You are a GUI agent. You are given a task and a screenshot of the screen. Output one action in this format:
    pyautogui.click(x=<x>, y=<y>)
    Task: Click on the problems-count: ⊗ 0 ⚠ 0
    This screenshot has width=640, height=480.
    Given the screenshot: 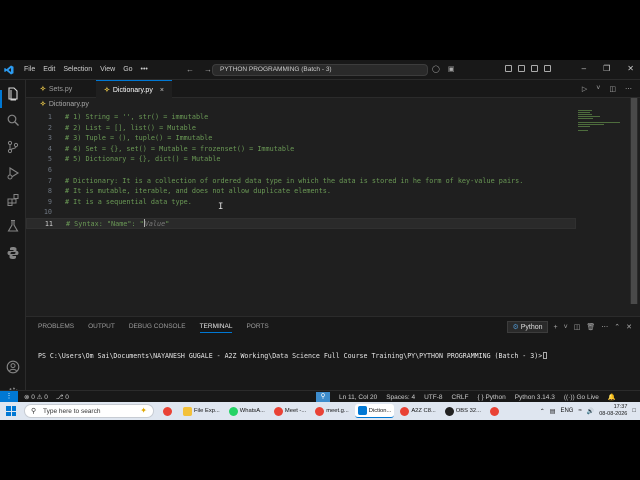 What is the action you would take?
    pyautogui.click(x=36, y=397)
    